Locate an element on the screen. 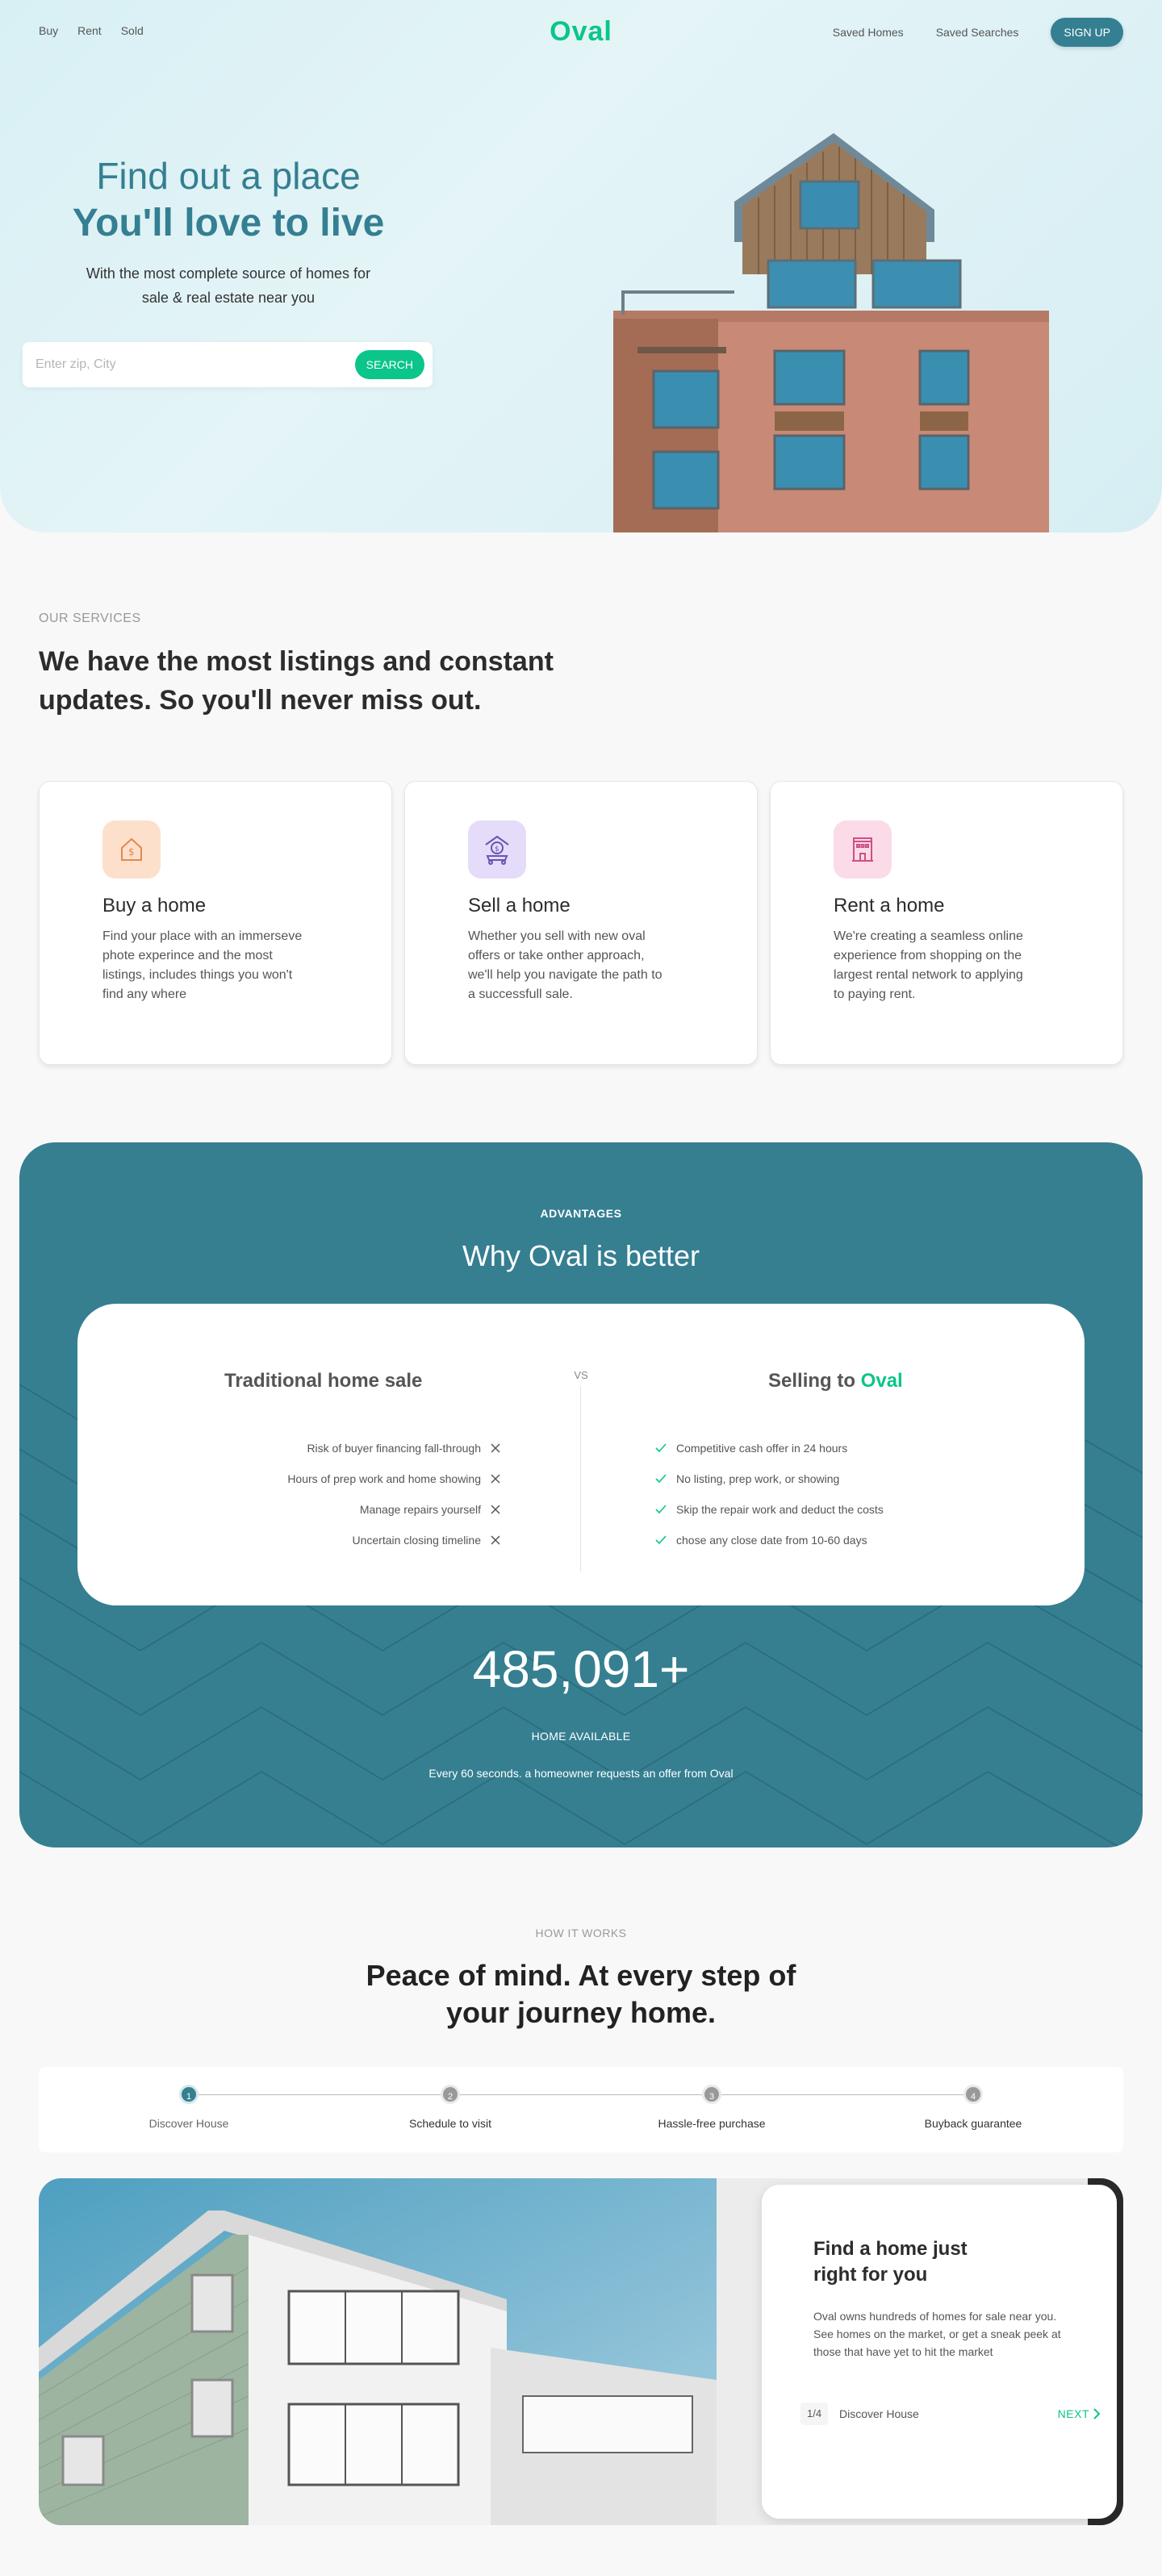  homes-count-label: HOME AVAILABLE is located at coordinates (581, 1737).